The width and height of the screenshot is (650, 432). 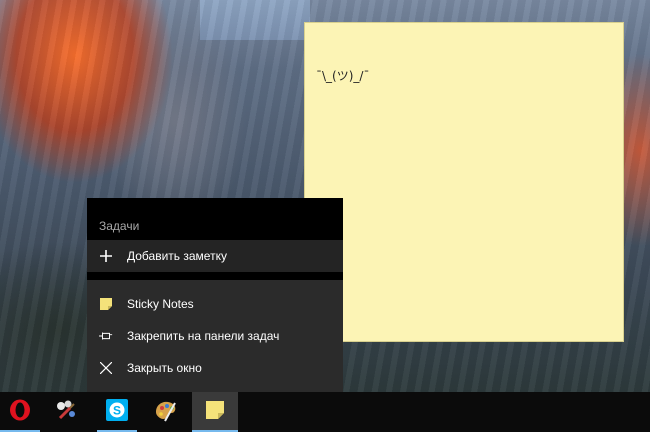 I want to click on opera-icon, so click(x=20, y=412).